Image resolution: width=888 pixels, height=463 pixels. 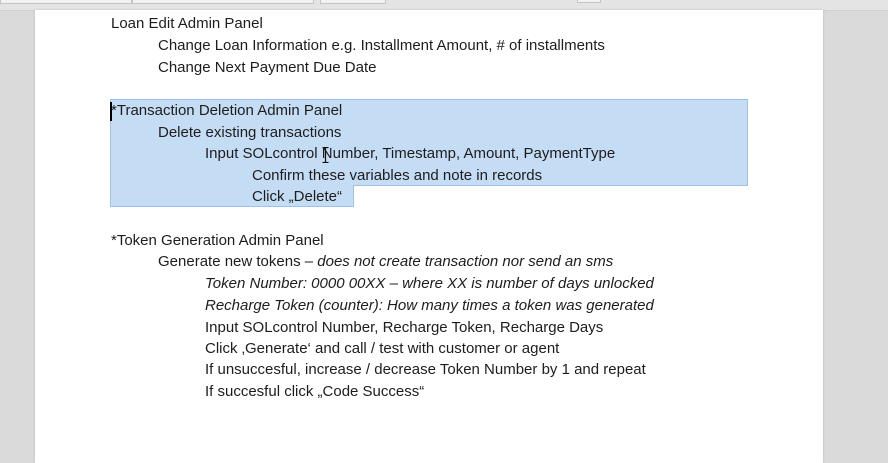 I want to click on token-line-7: If succesful click „Code Success“, so click(x=315, y=391).